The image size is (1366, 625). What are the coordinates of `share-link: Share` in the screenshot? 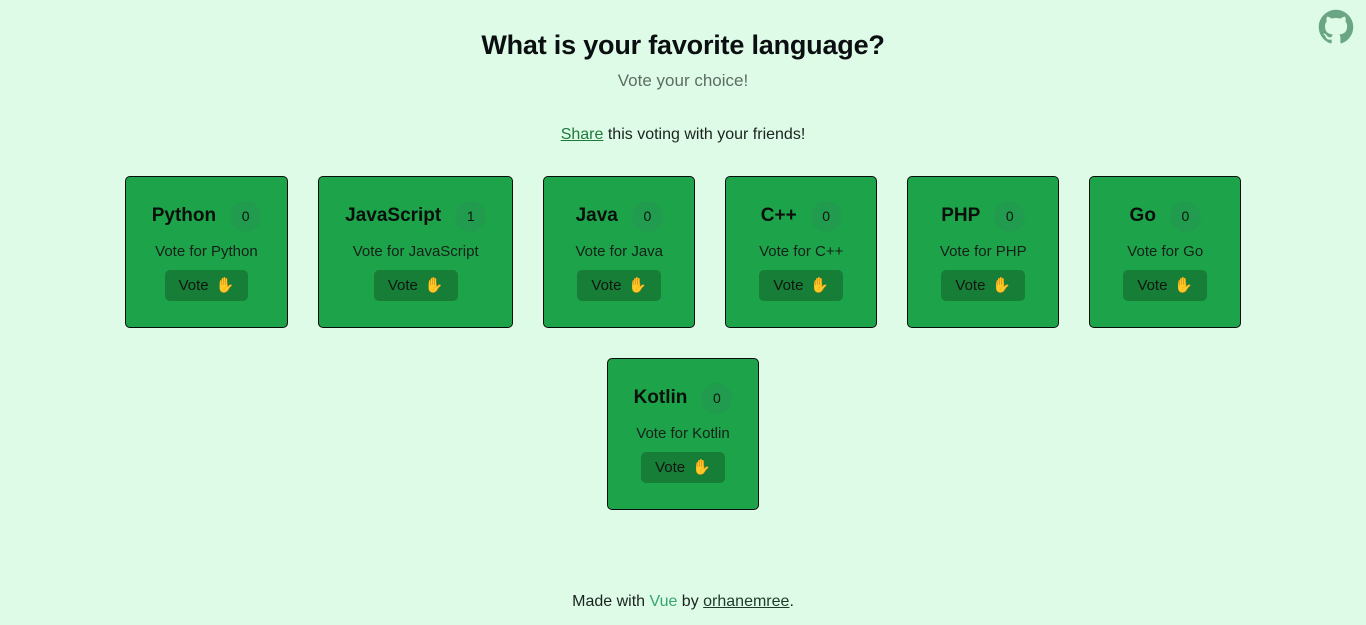 It's located at (582, 134).